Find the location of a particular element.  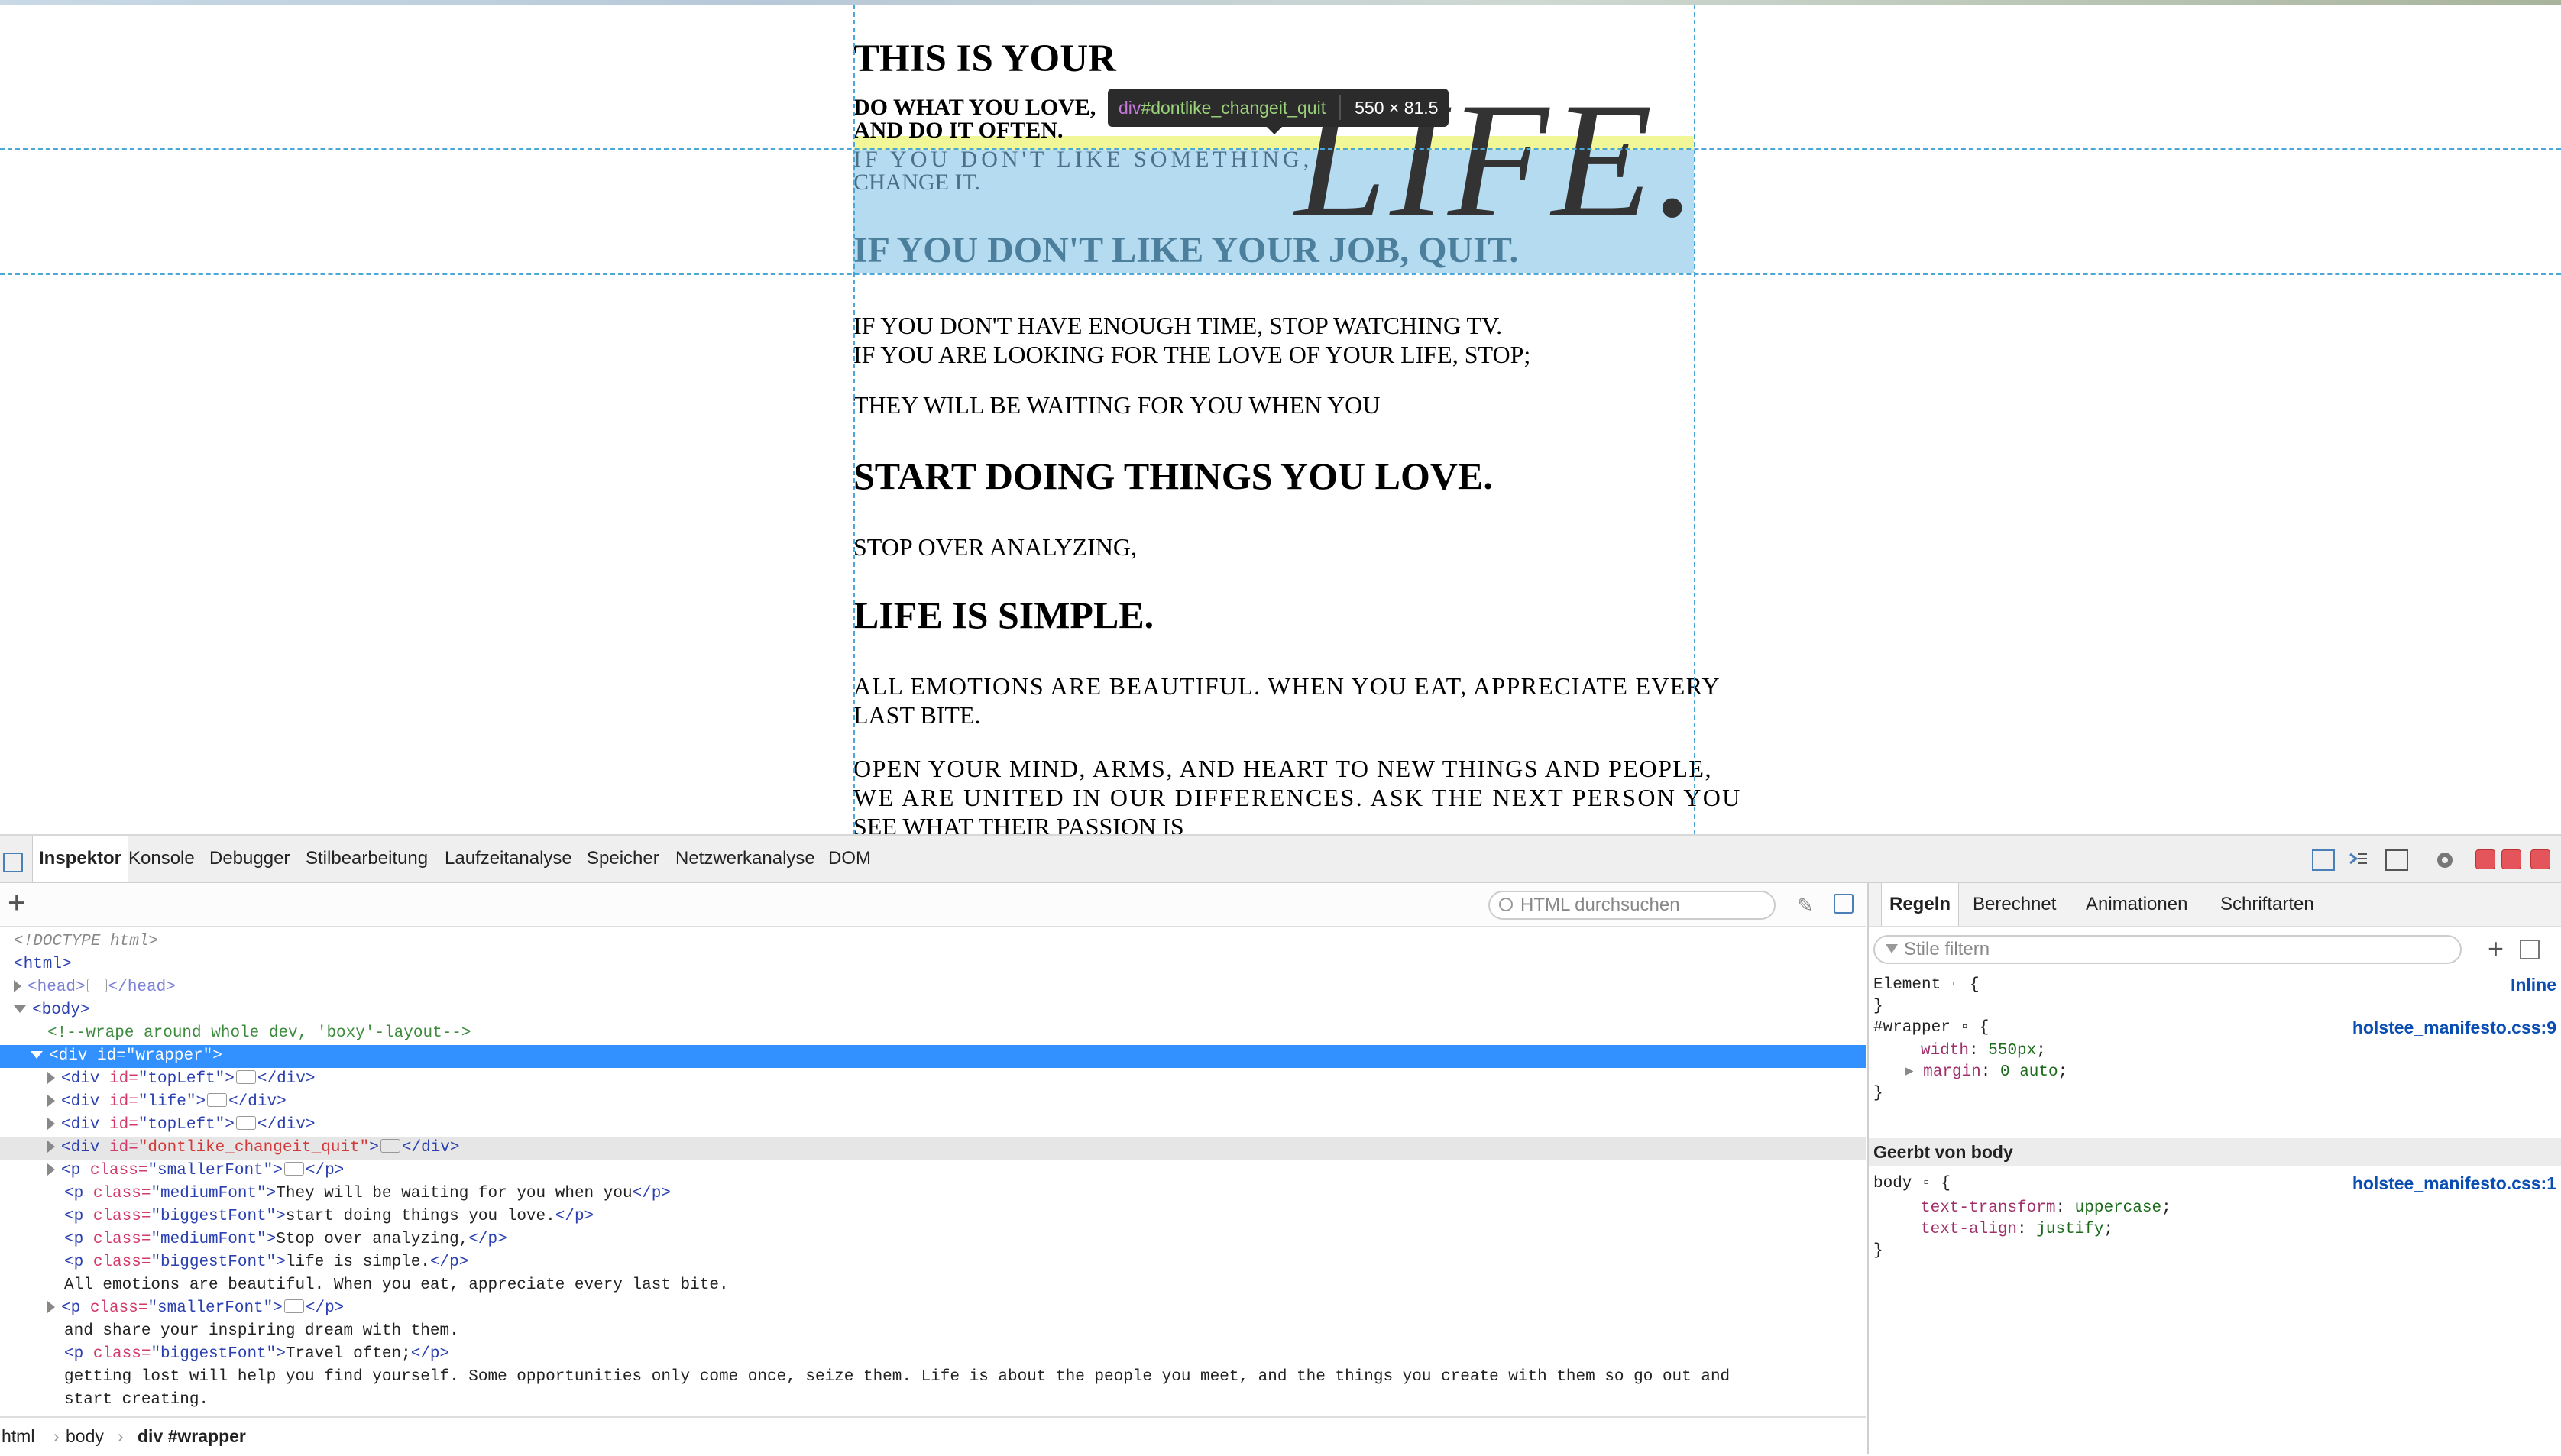

rule-body-selector: body ▫ { is located at coordinates (1912, 1184).